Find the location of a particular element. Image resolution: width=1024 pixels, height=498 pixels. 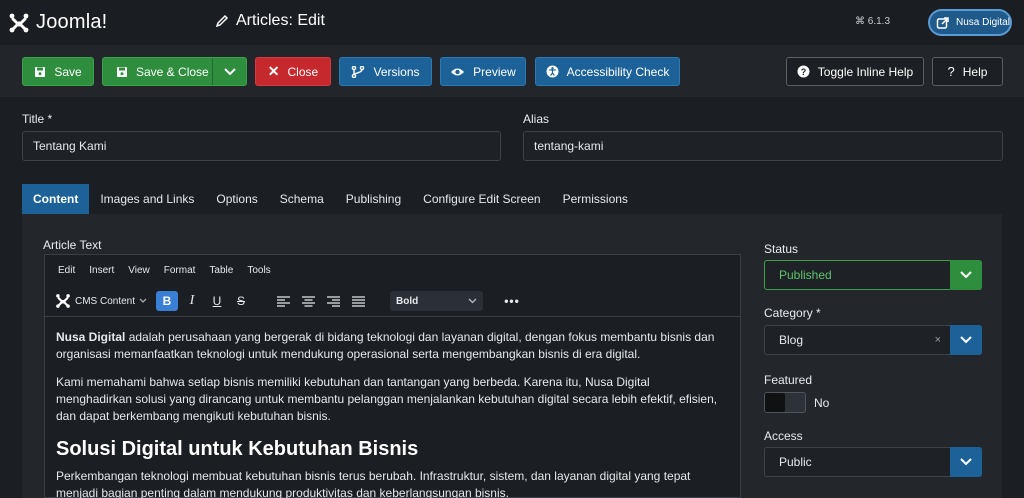

versions-button: Versions is located at coordinates (385, 71).